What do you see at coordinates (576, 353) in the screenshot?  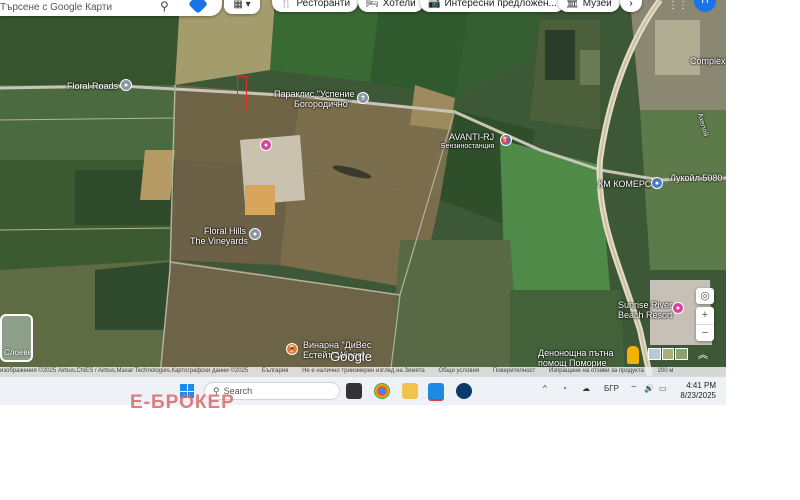 I see `place-label-denonoshtna-line1: Денонощна пътна` at bounding box center [576, 353].